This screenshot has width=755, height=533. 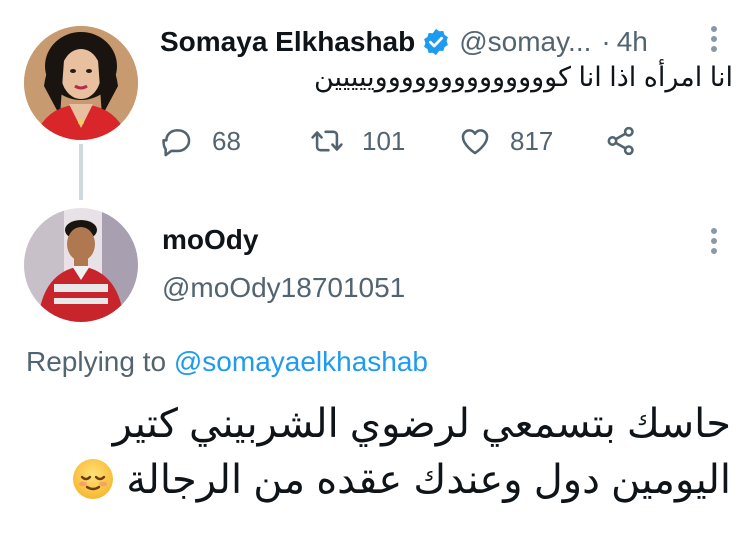 I want to click on author-name: Somaya Elkhashab, so click(x=287, y=42).